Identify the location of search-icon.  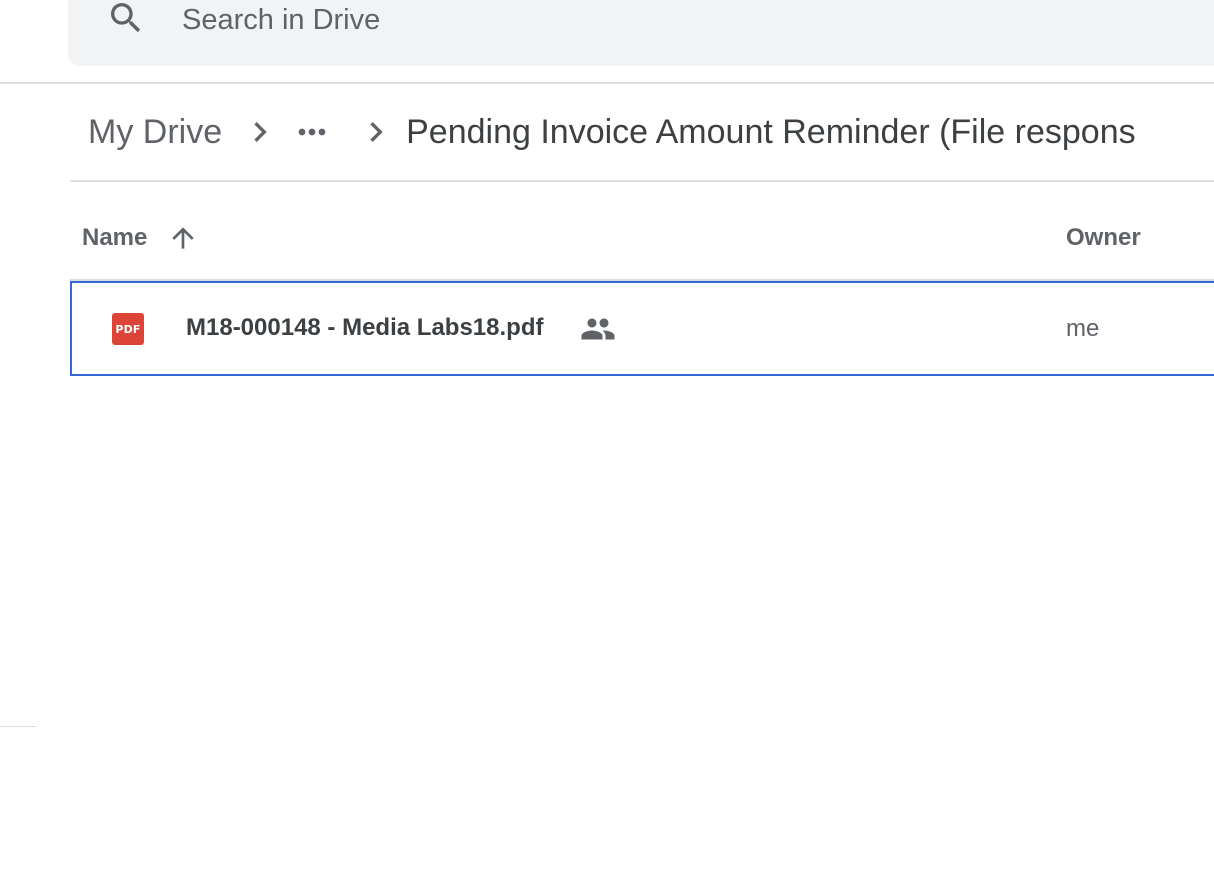
(126, 19).